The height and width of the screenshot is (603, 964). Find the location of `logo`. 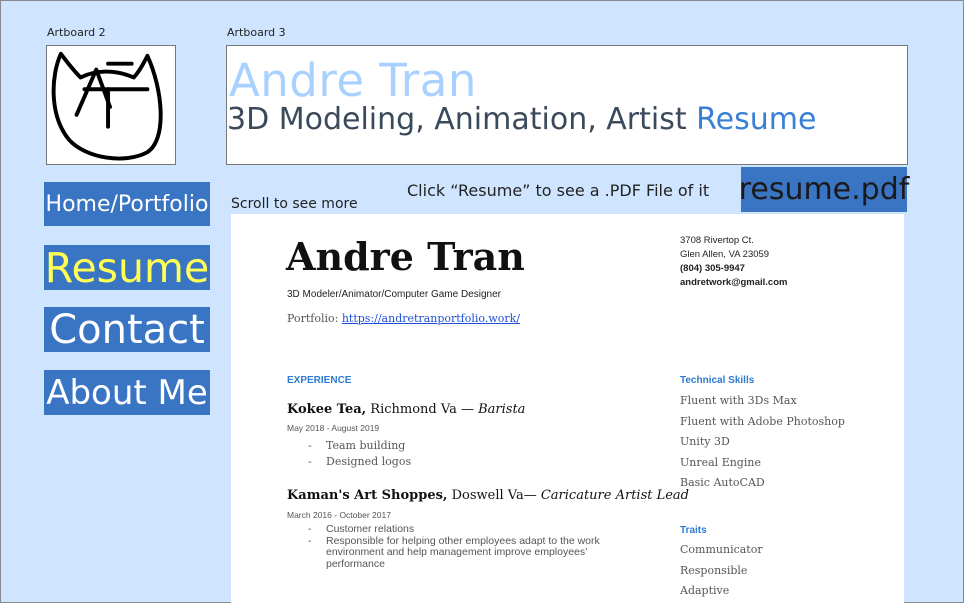

logo is located at coordinates (111, 105).